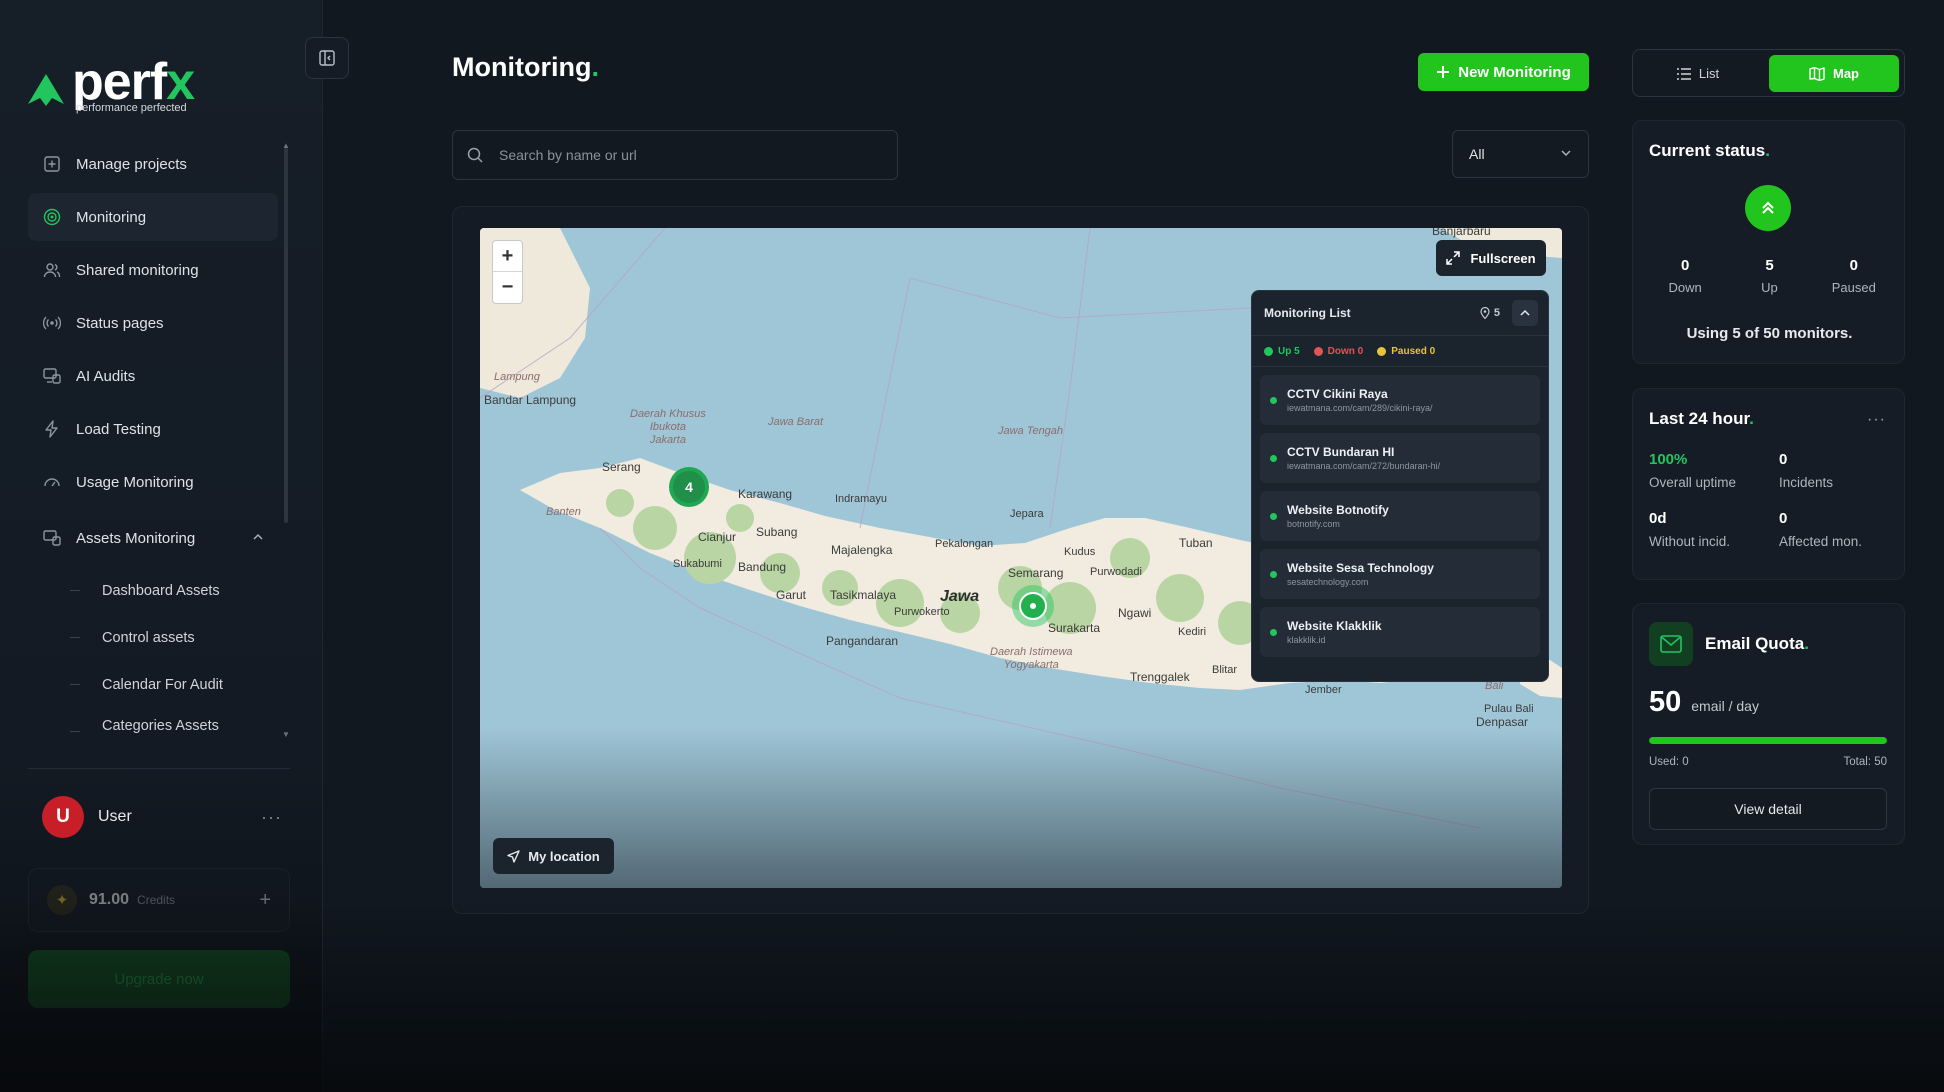 This screenshot has width=1944, height=1092. I want to click on gauge-icon, so click(52, 482).